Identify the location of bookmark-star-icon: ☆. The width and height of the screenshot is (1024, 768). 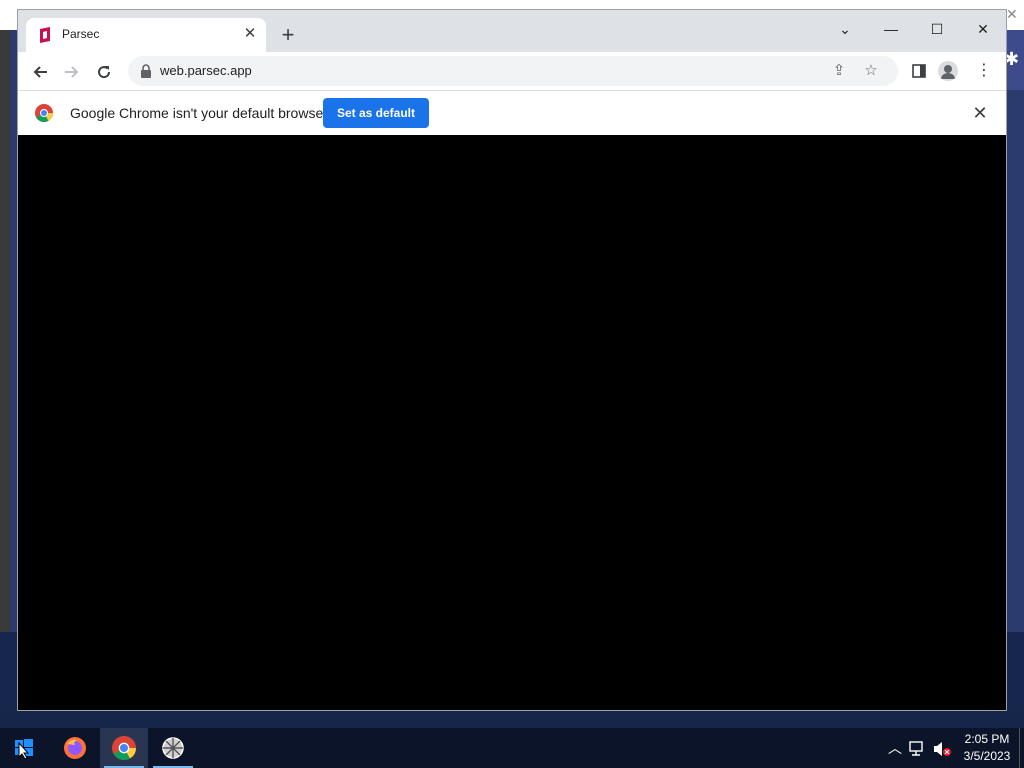
(871, 71).